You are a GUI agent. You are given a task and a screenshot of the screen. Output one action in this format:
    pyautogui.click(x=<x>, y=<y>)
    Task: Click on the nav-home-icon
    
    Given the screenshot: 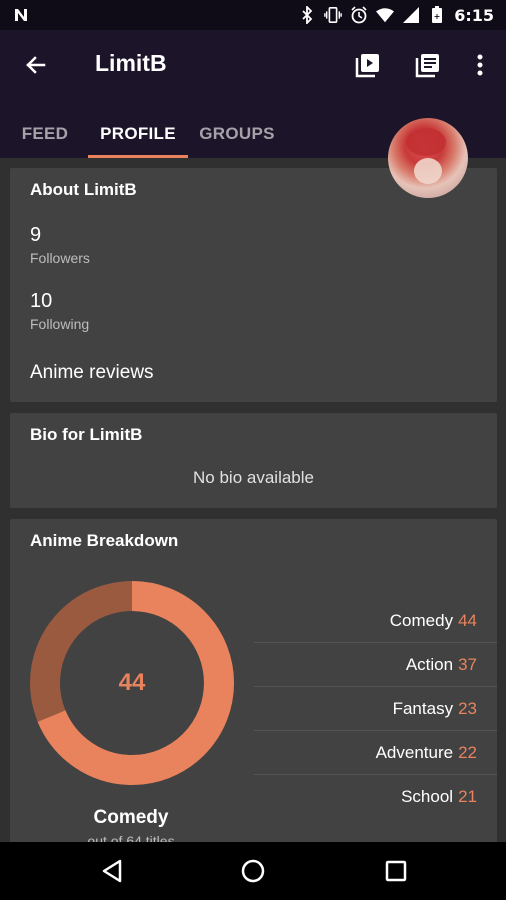 What is the action you would take?
    pyautogui.click(x=253, y=871)
    